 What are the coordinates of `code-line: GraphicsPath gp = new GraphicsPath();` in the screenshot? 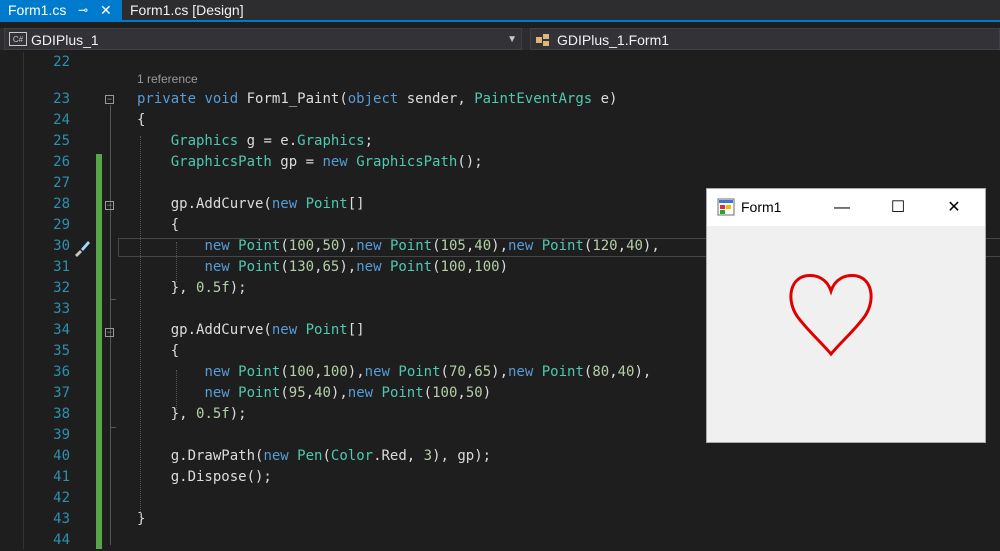 It's located at (310, 162).